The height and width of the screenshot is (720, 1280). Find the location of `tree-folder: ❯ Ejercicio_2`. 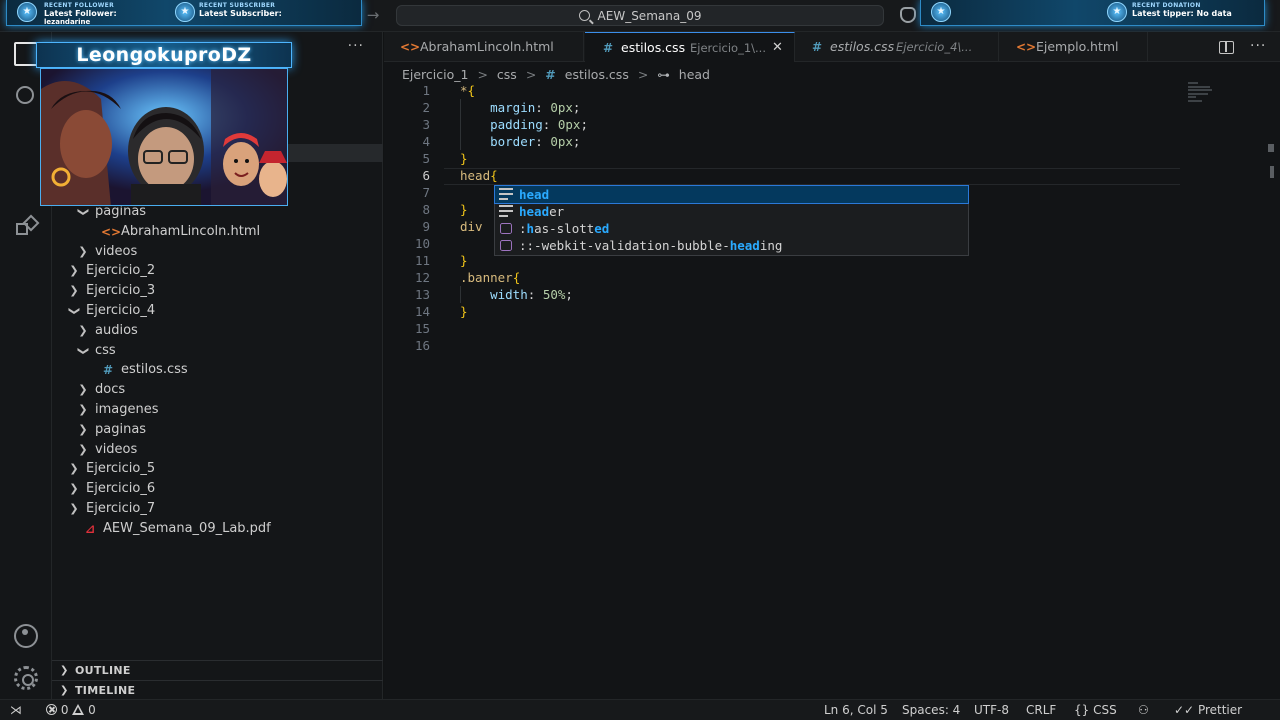

tree-folder: ❯ Ejercicio_2 is located at coordinates (217, 271).